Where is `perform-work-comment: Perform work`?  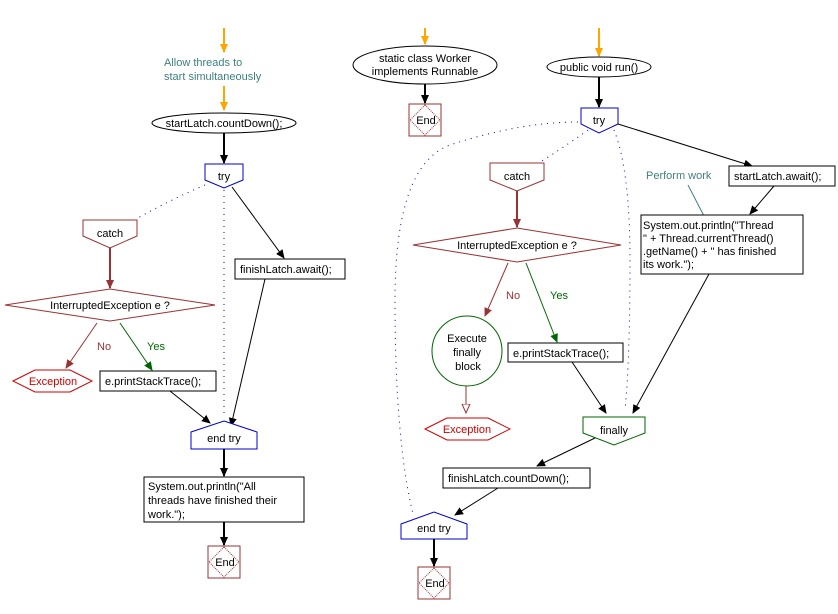
perform-work-comment: Perform work is located at coordinates (679, 176).